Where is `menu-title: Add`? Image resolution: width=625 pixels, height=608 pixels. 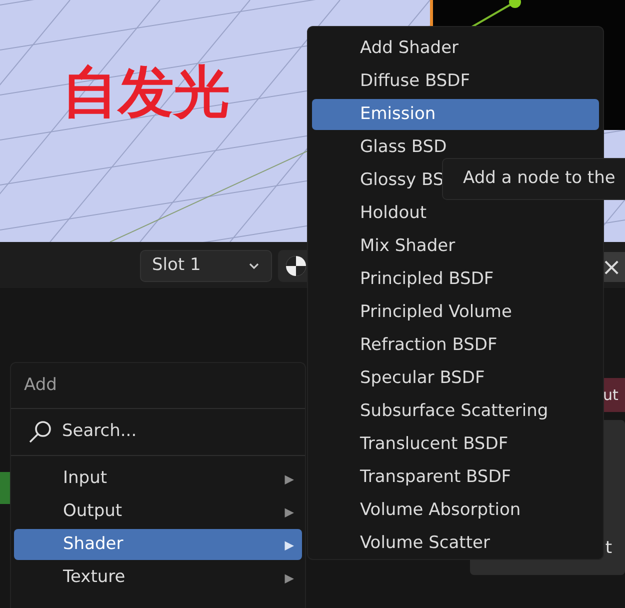
menu-title: Add is located at coordinates (40, 385).